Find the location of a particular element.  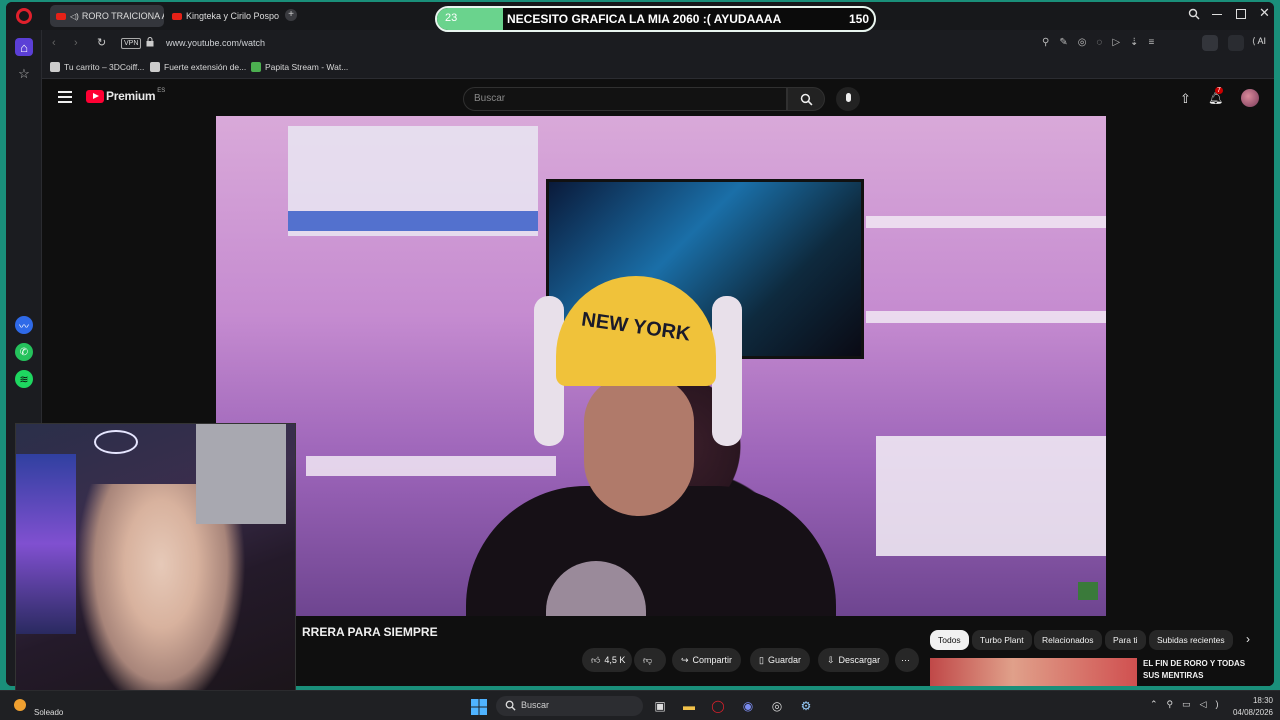

forward-icon: › is located at coordinates (76, 43).